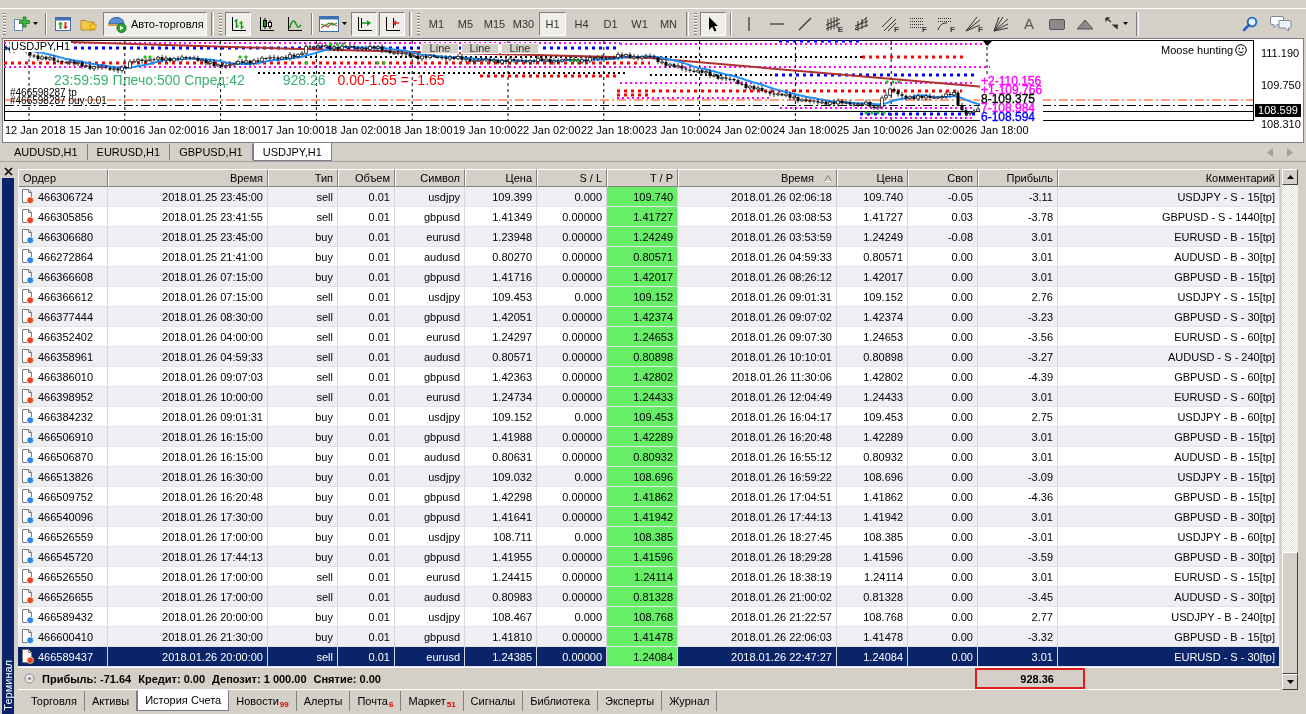 This screenshot has width=1306, height=714. Describe the element at coordinates (63, 178) in the screenshot. I see `column-header: Ордер` at that location.